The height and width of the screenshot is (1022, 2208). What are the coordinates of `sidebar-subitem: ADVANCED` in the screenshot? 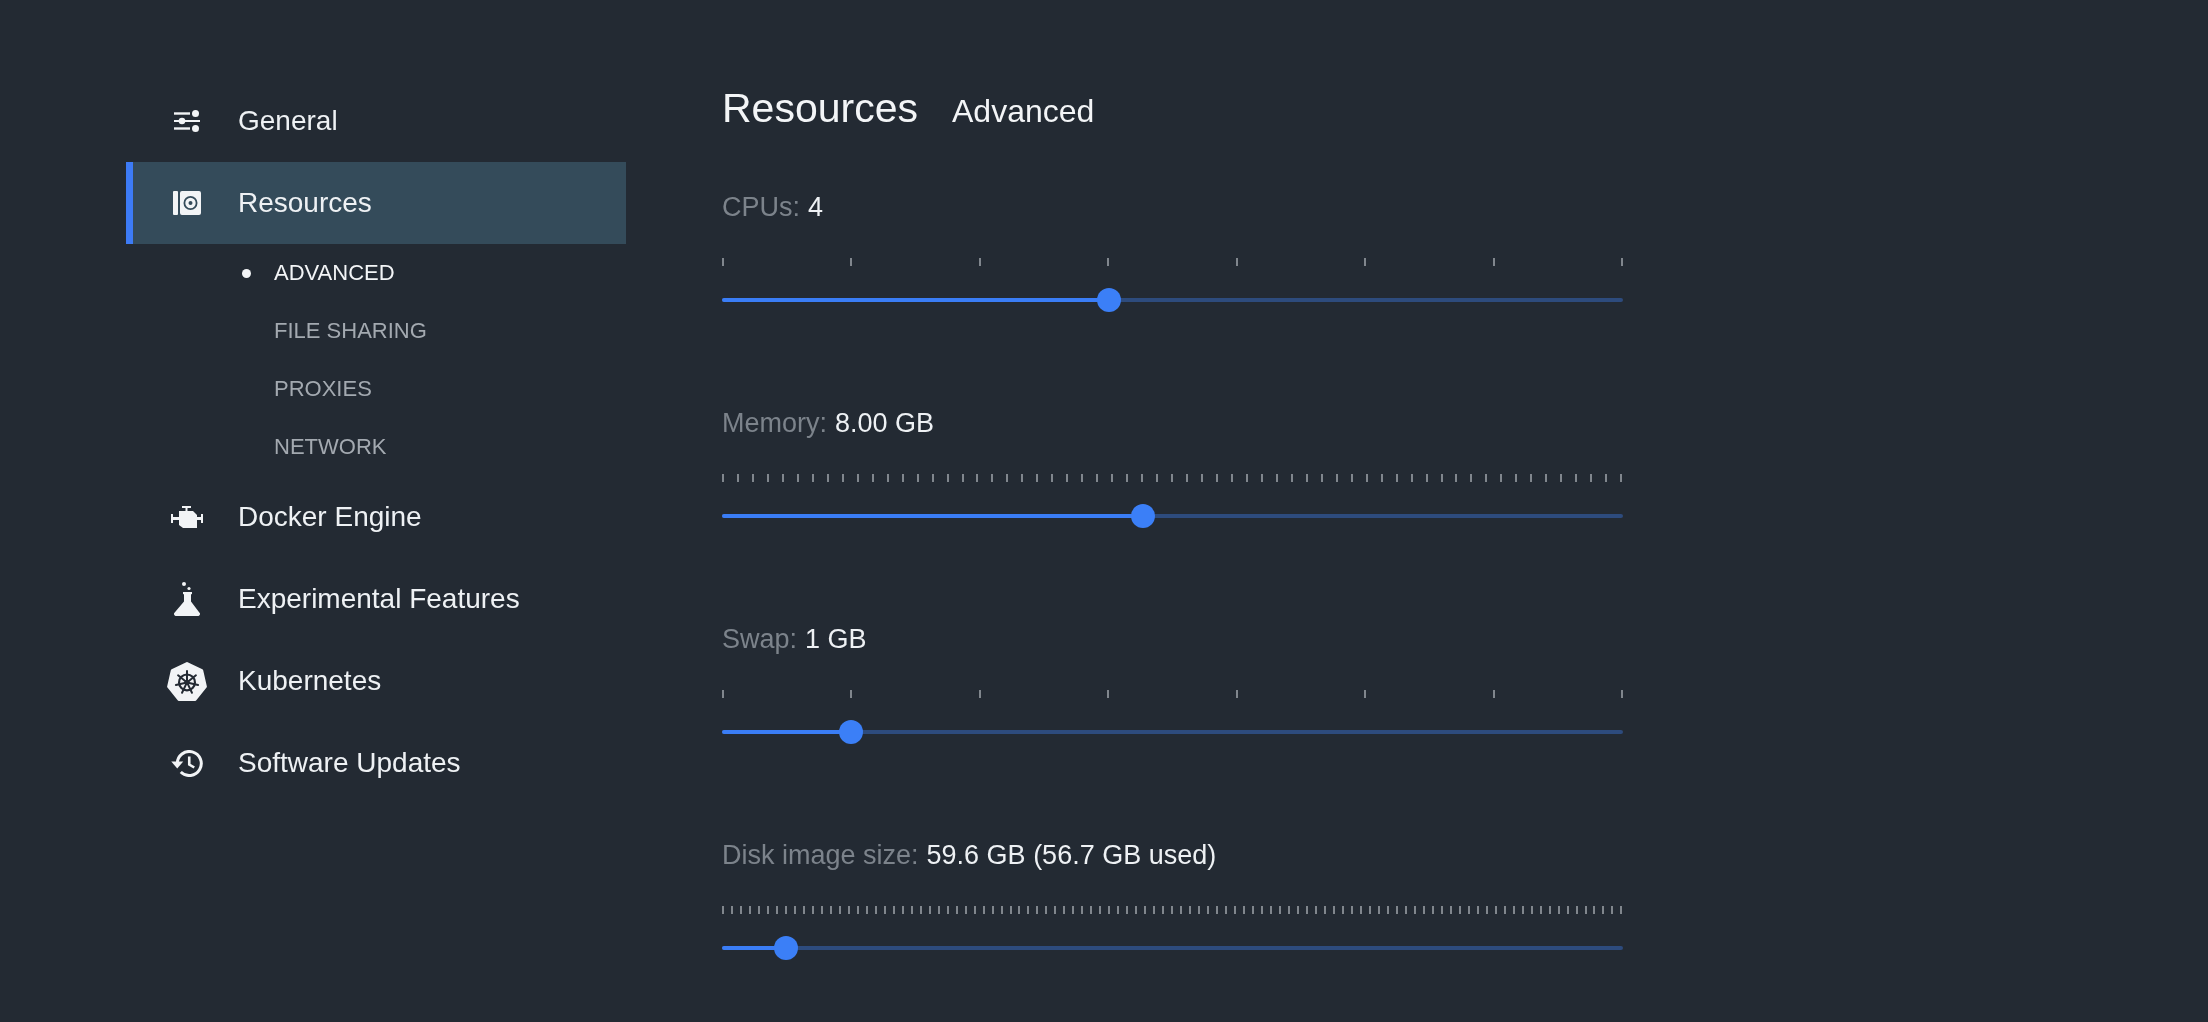 It's located at (376, 273).